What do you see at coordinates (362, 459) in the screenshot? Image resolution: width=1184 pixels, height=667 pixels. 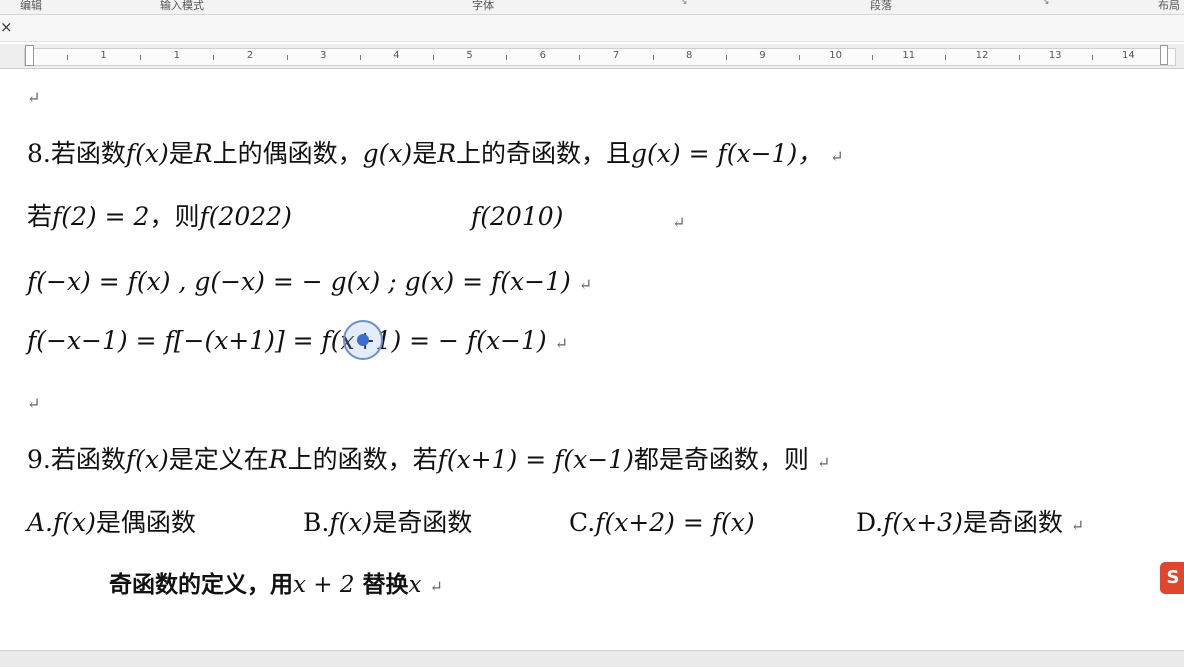 I see `q9-text-2: 上的函数，若` at bounding box center [362, 459].